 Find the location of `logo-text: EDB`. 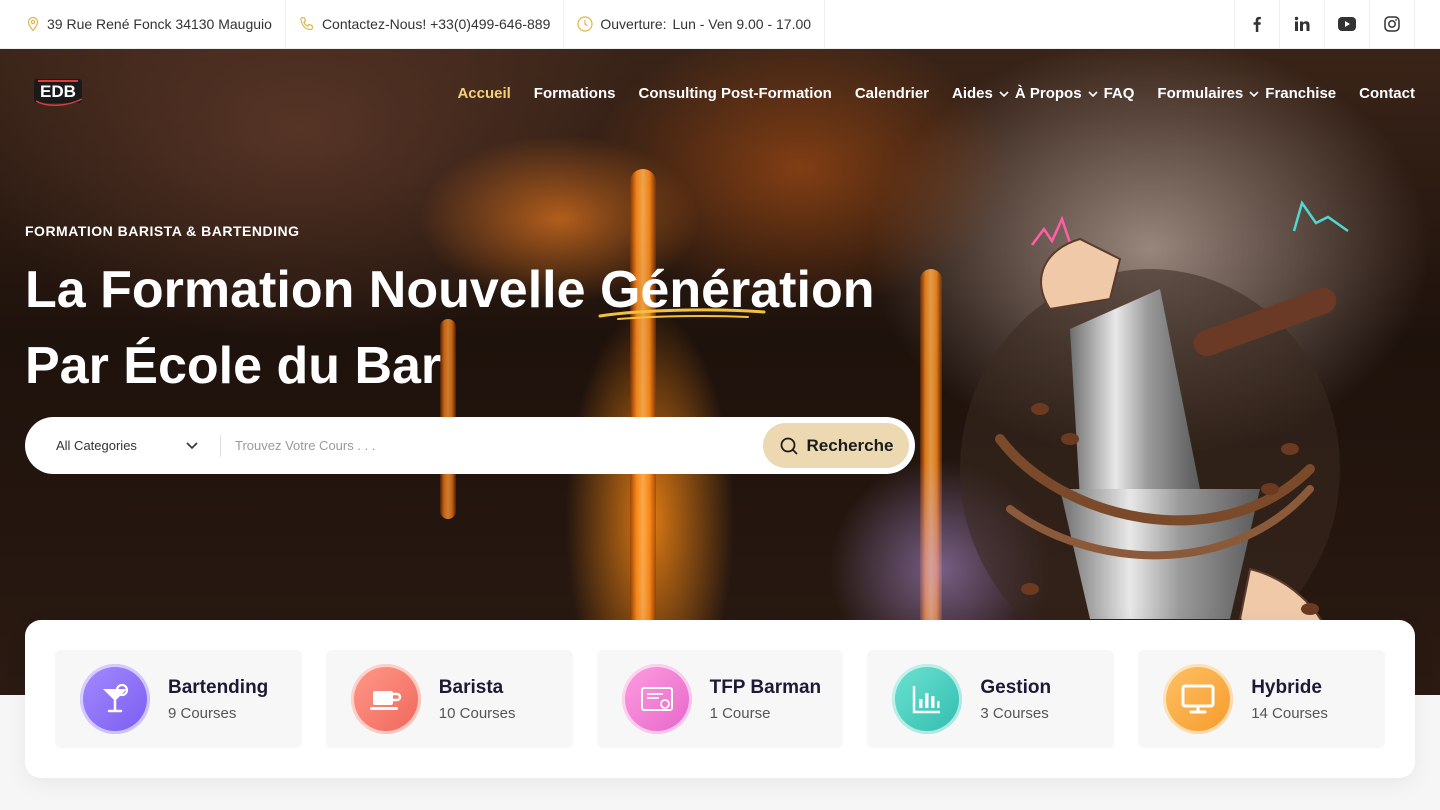

logo-text: EDB is located at coordinates (58, 91).